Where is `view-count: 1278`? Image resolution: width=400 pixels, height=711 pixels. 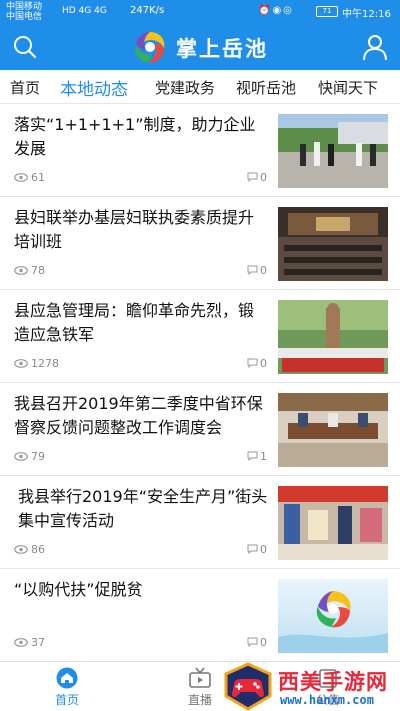
view-count: 1278 is located at coordinates (36, 363).